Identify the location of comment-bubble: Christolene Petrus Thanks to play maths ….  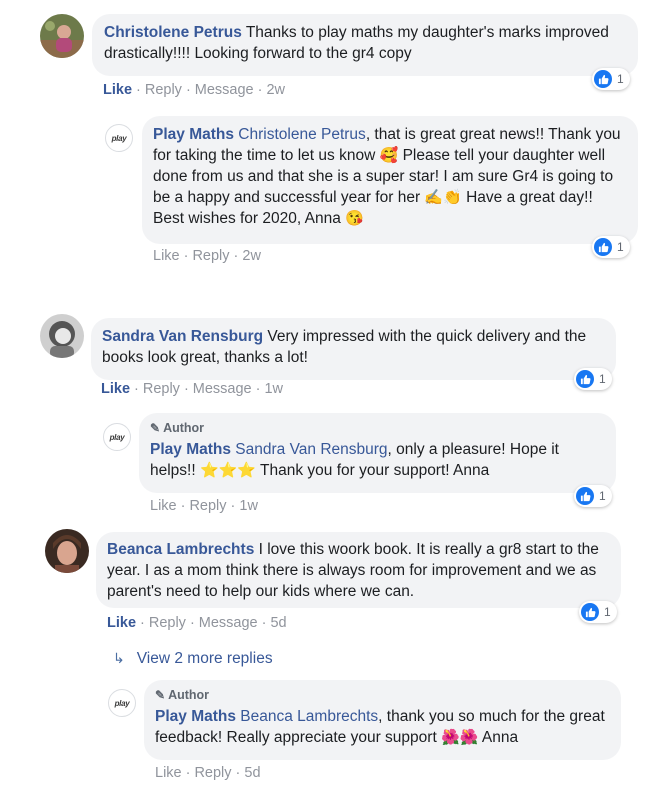
(365, 45).